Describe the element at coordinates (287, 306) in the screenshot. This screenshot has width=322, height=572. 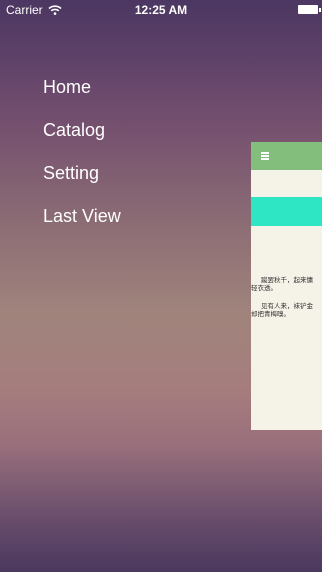
I see `paragraph-line: 见有人来，袜铲金` at that location.